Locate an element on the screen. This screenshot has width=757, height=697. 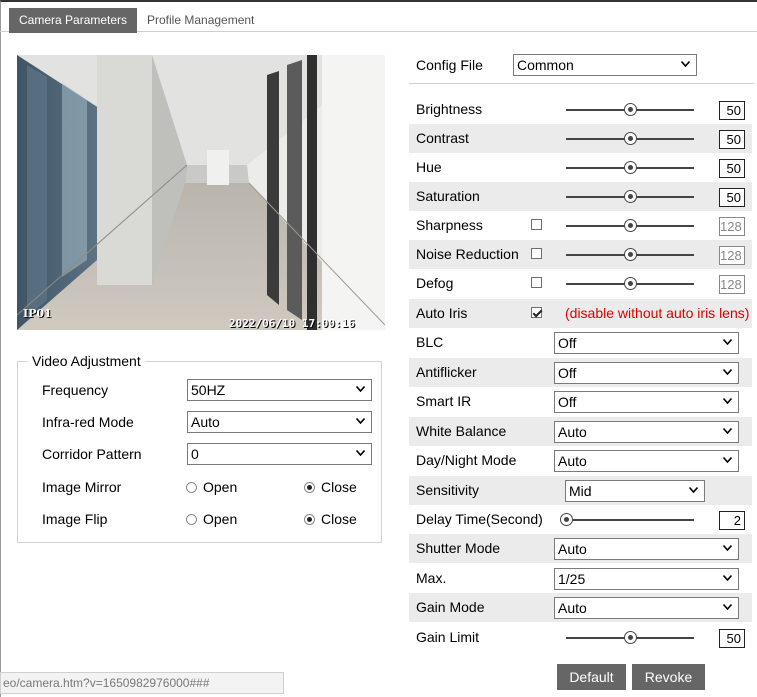
infrared-mode-select: Auto is located at coordinates (279, 422).